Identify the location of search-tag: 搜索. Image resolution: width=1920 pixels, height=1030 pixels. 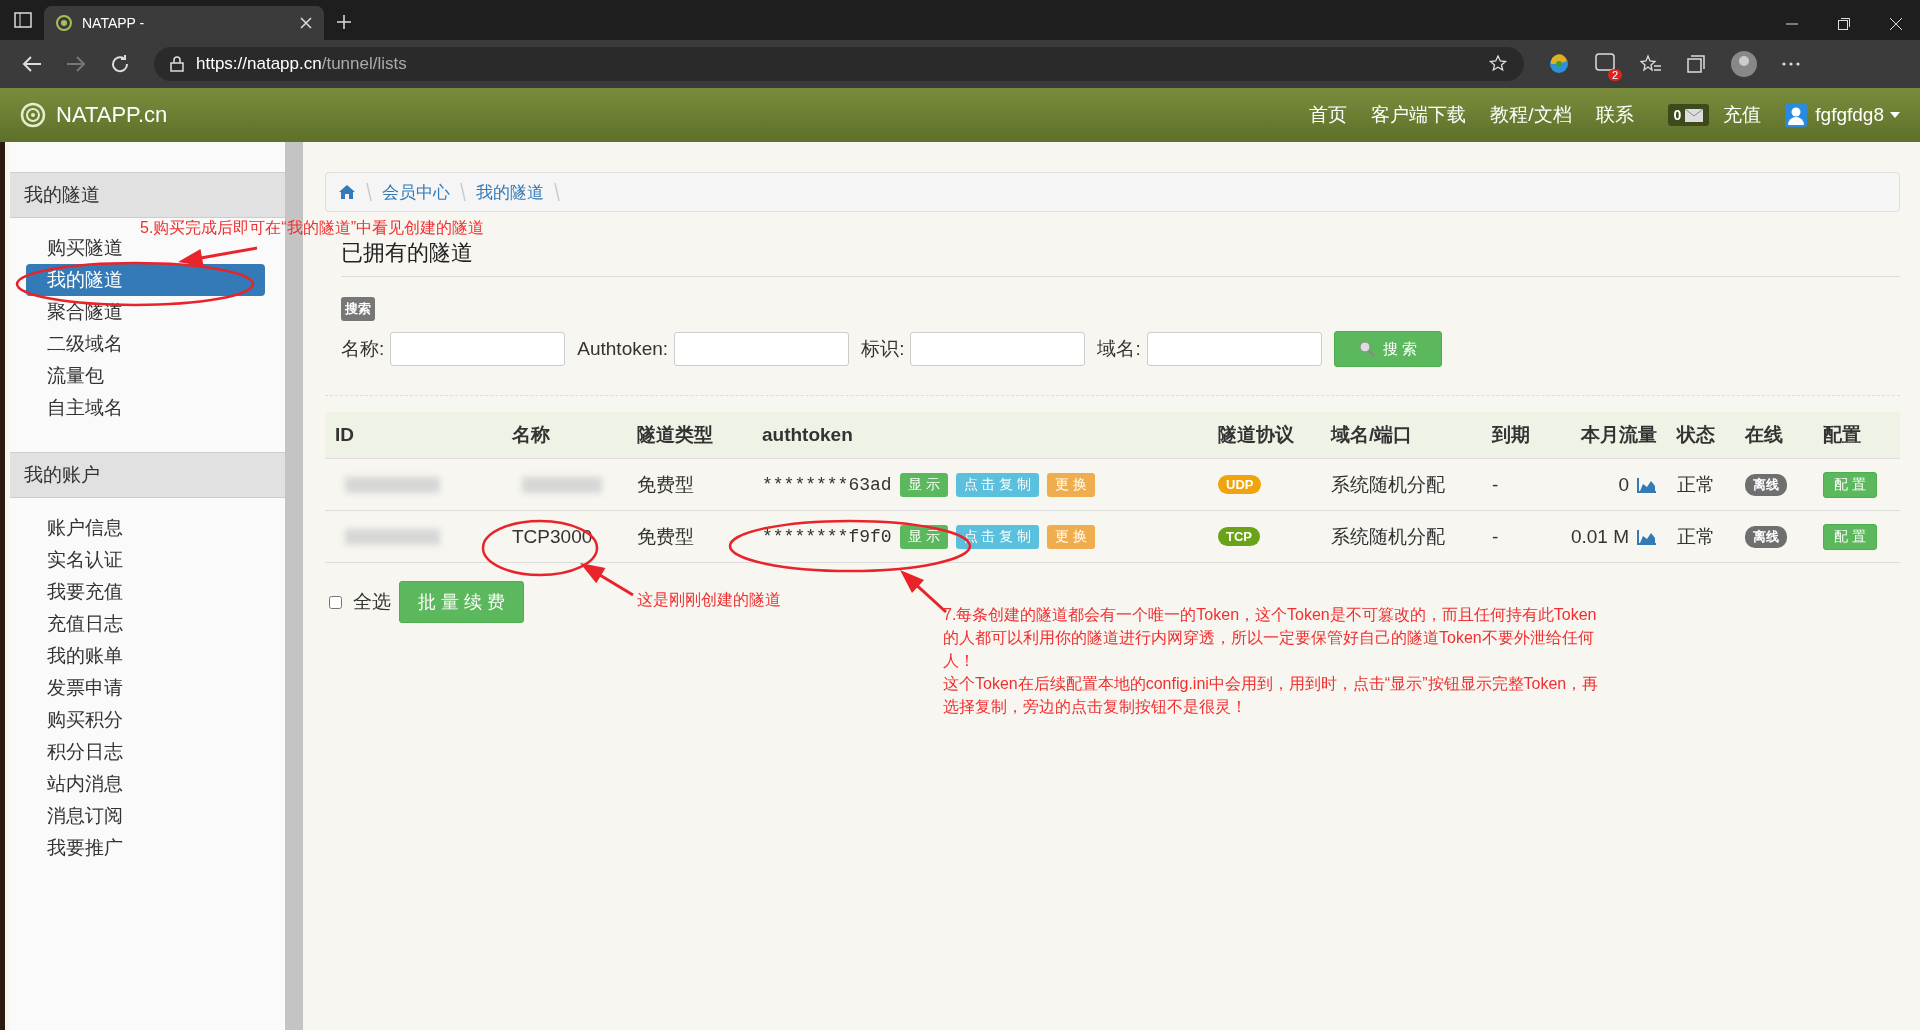
(358, 309).